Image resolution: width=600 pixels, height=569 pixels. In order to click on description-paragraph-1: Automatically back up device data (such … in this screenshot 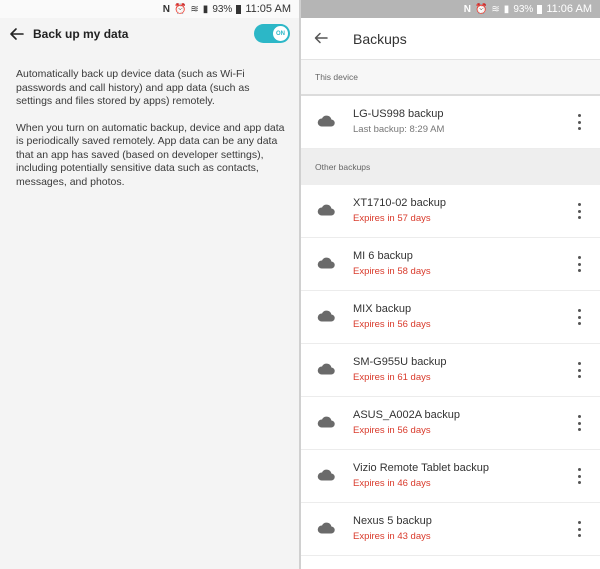, I will do `click(133, 87)`.